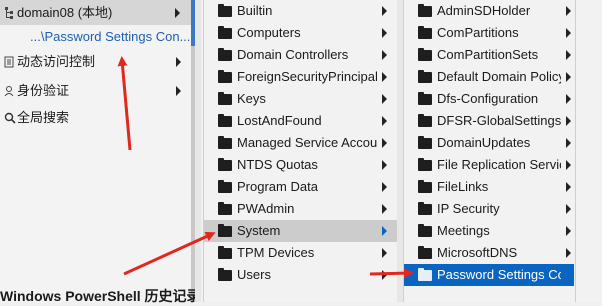  I want to click on menu-item-label: IP Security, so click(468, 208).